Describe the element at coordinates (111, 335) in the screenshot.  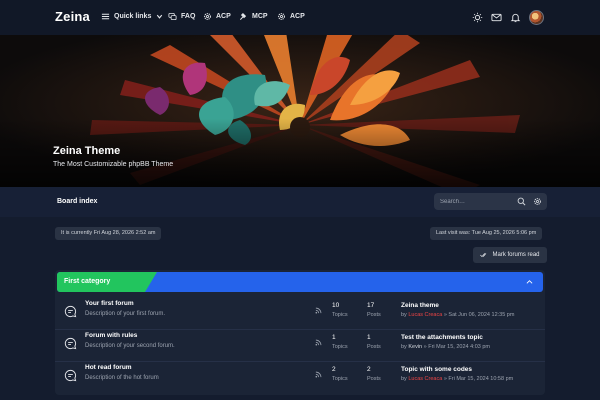
I see `forum-title: Forum with rules` at that location.